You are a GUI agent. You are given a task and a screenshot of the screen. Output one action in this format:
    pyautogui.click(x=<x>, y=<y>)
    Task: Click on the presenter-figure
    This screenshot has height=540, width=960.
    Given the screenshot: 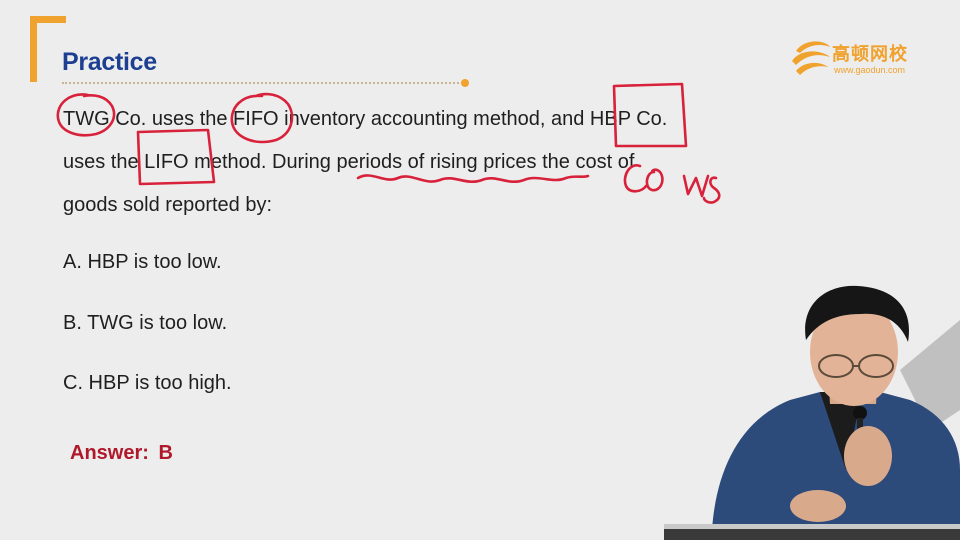 What is the action you would take?
    pyautogui.click(x=812, y=412)
    